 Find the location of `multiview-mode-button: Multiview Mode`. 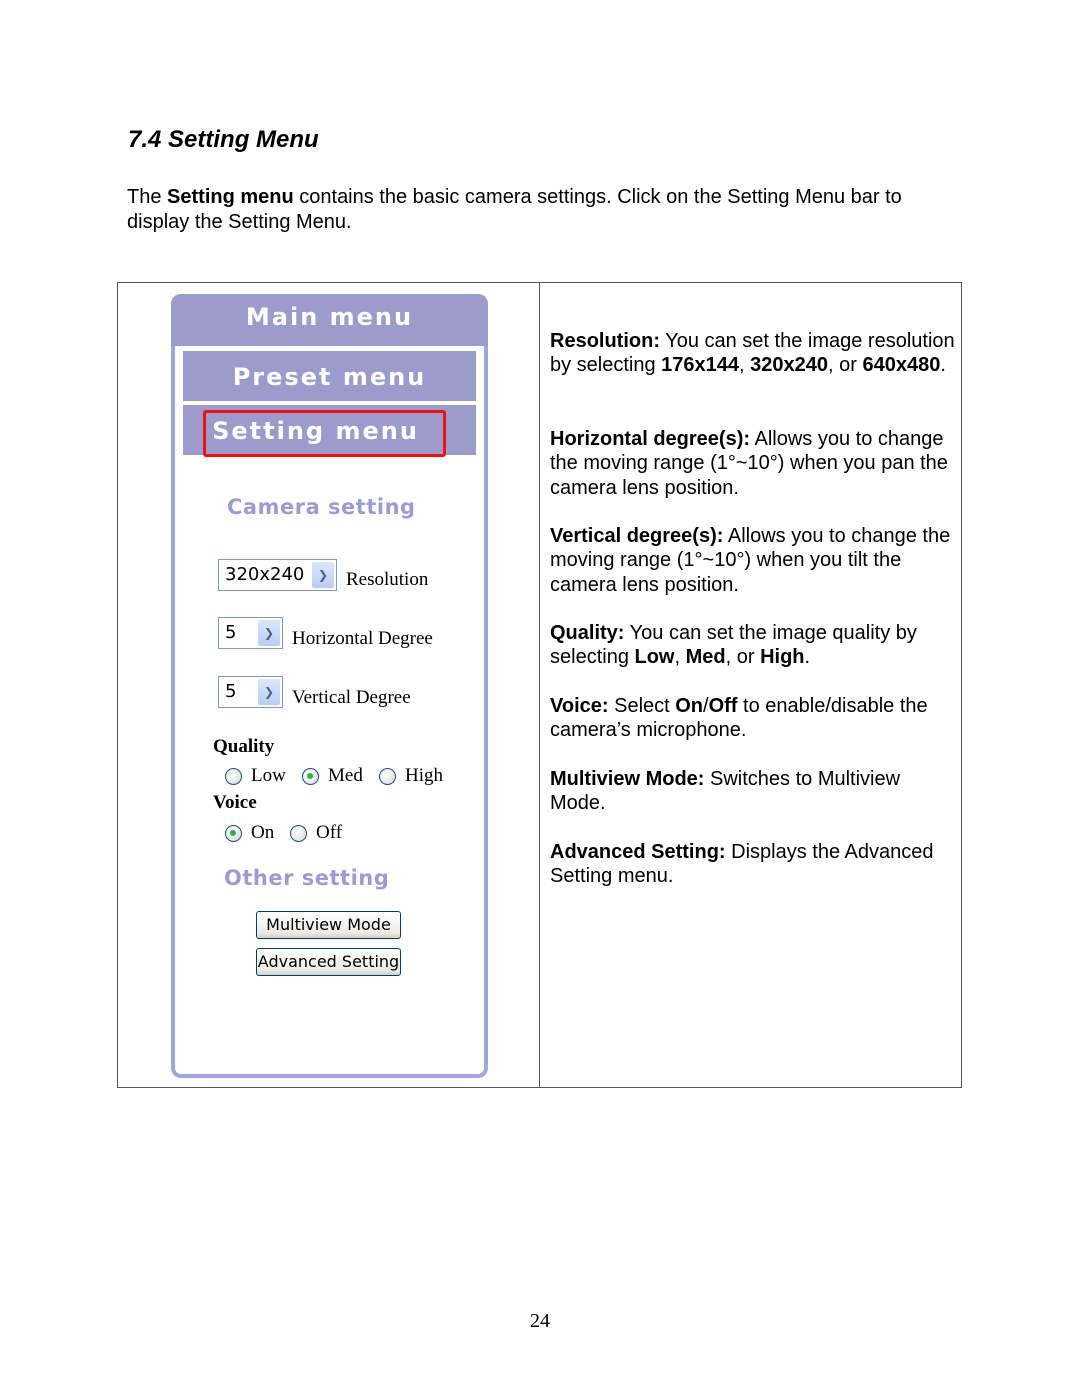

multiview-mode-button: Multiview Mode is located at coordinates (328, 925).